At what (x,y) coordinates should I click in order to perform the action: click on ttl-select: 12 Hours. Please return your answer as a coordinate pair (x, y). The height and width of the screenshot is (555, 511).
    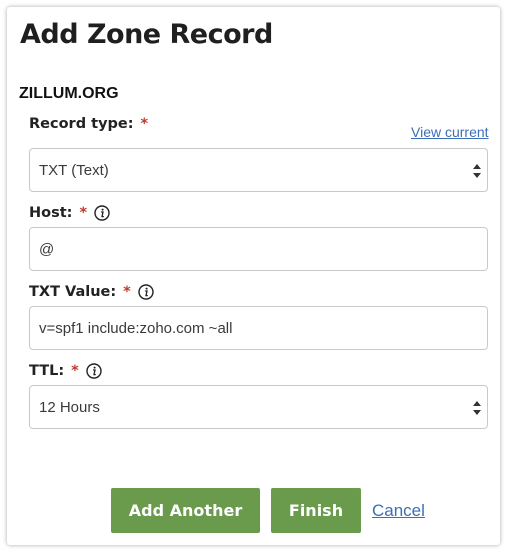
    Looking at the image, I should click on (258, 407).